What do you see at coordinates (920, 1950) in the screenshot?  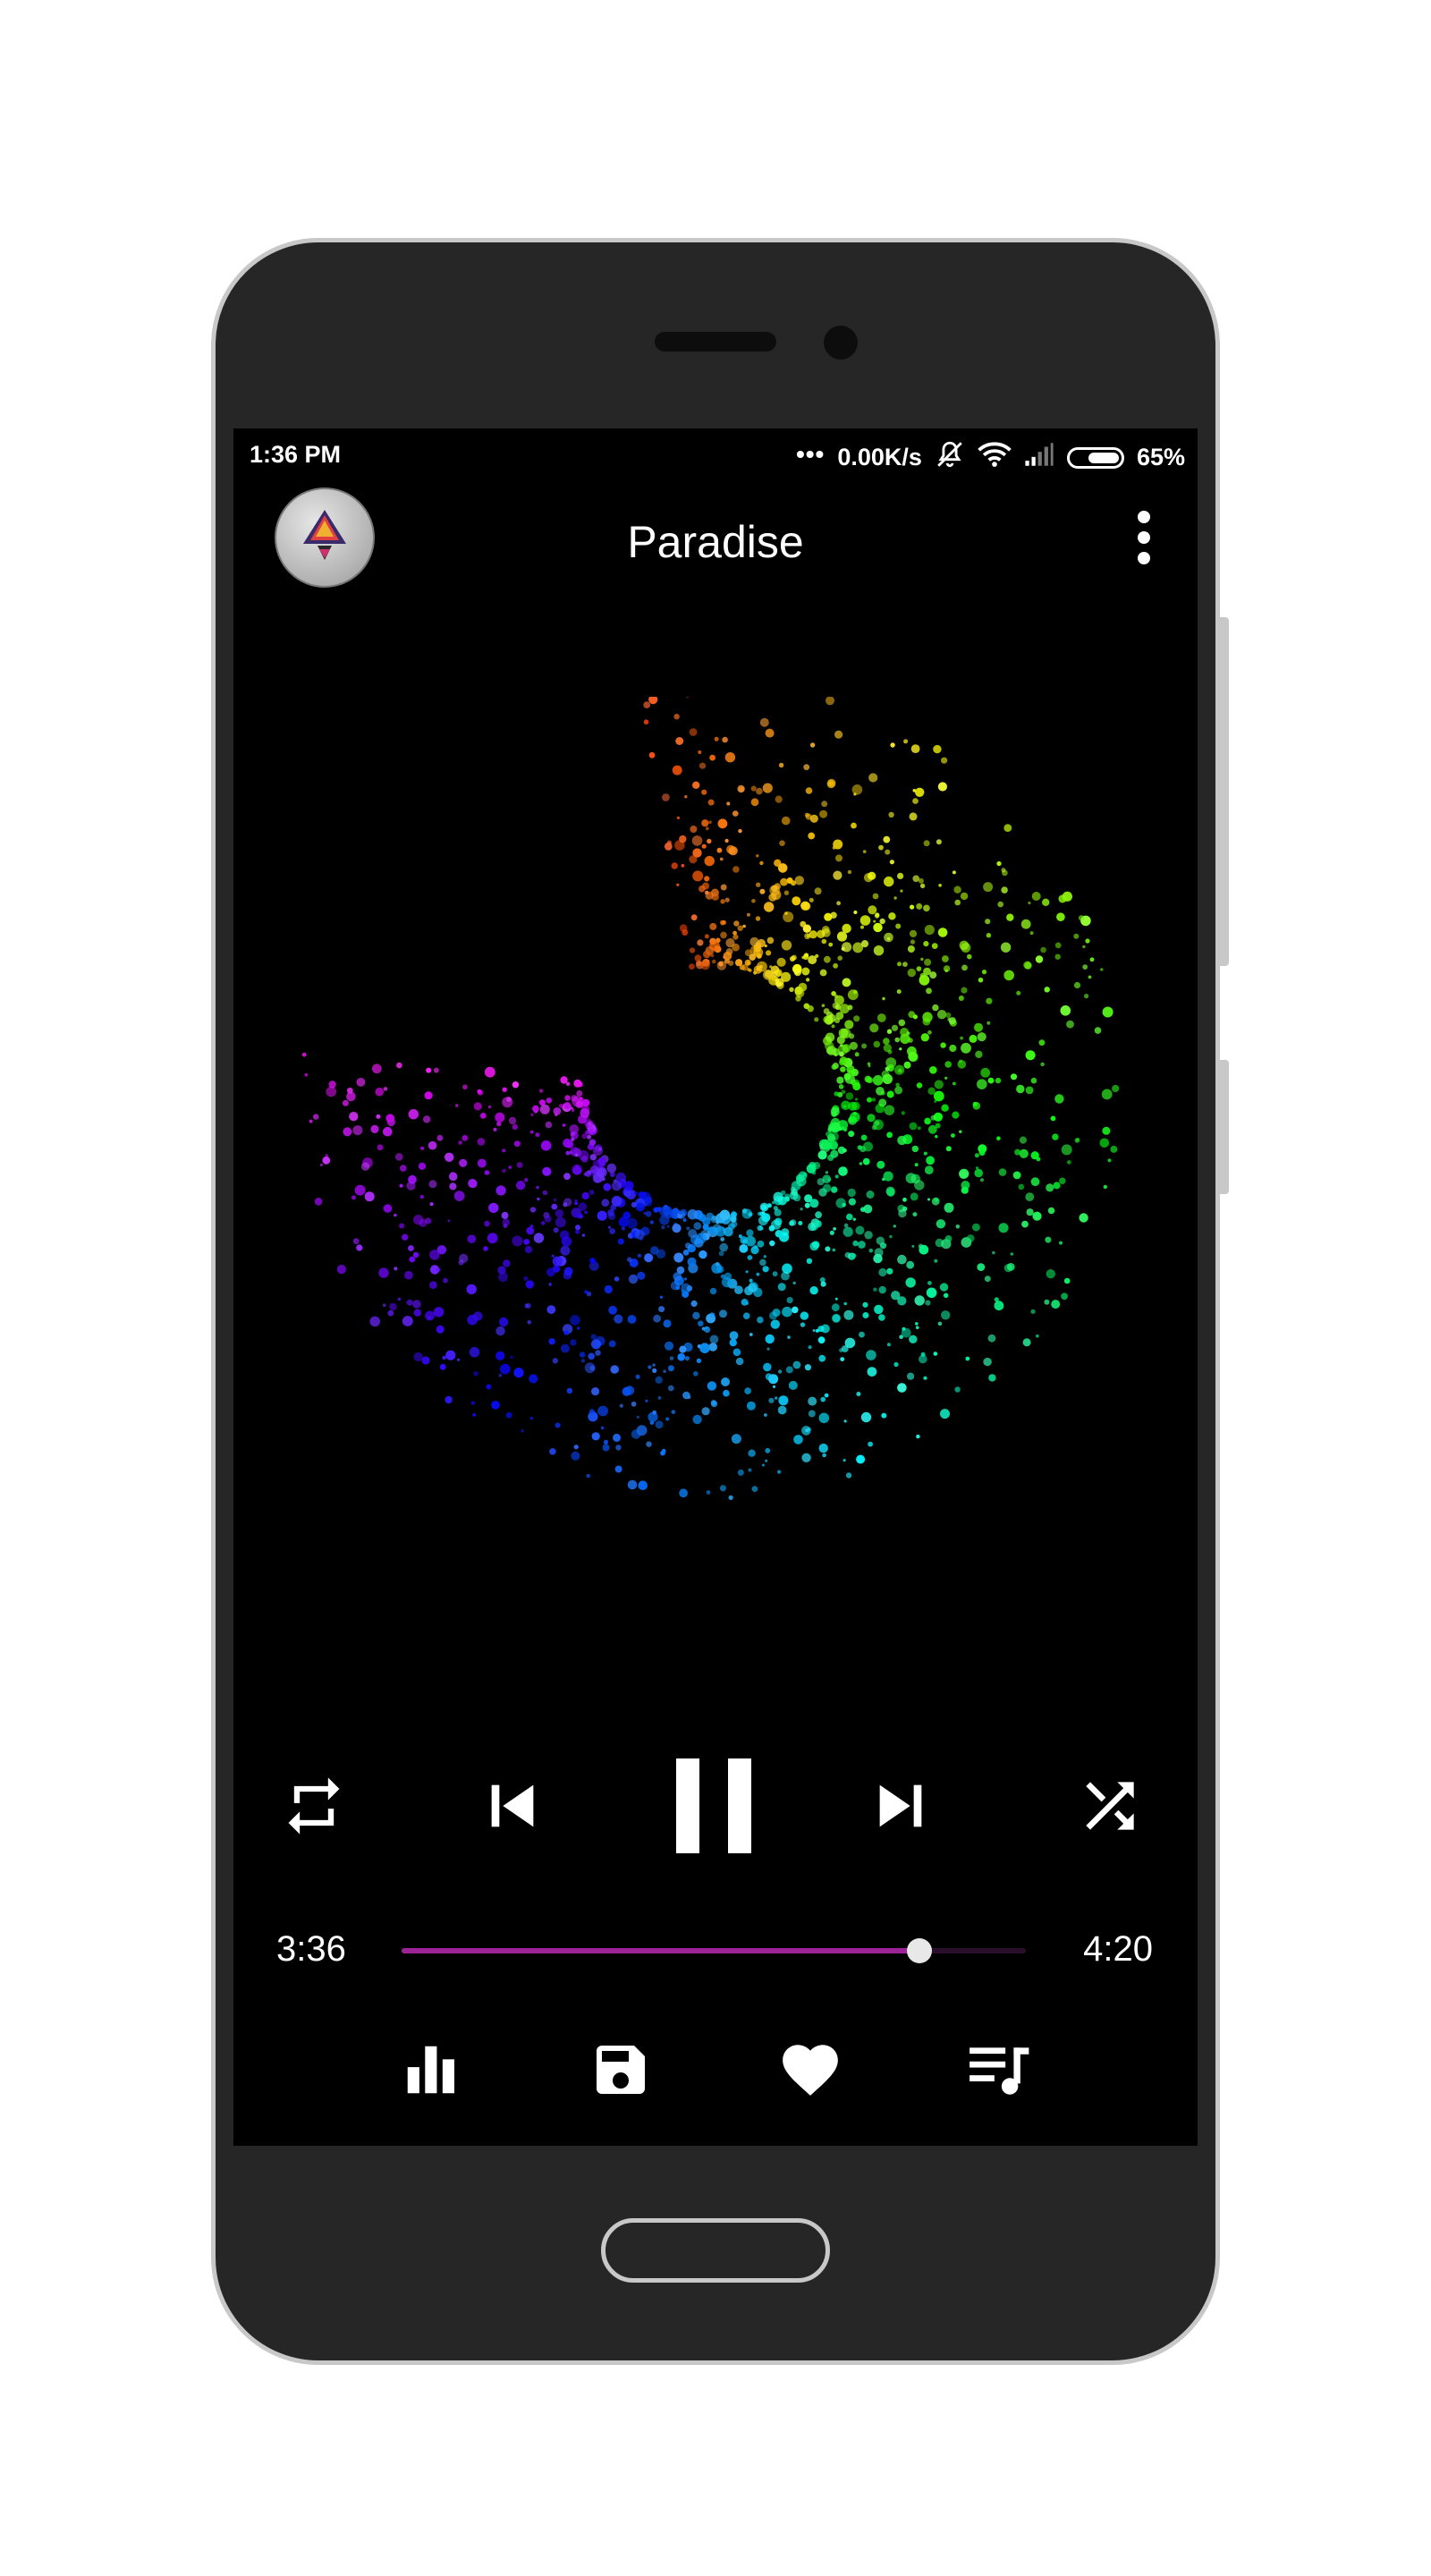 I see `progress-thumb` at bounding box center [920, 1950].